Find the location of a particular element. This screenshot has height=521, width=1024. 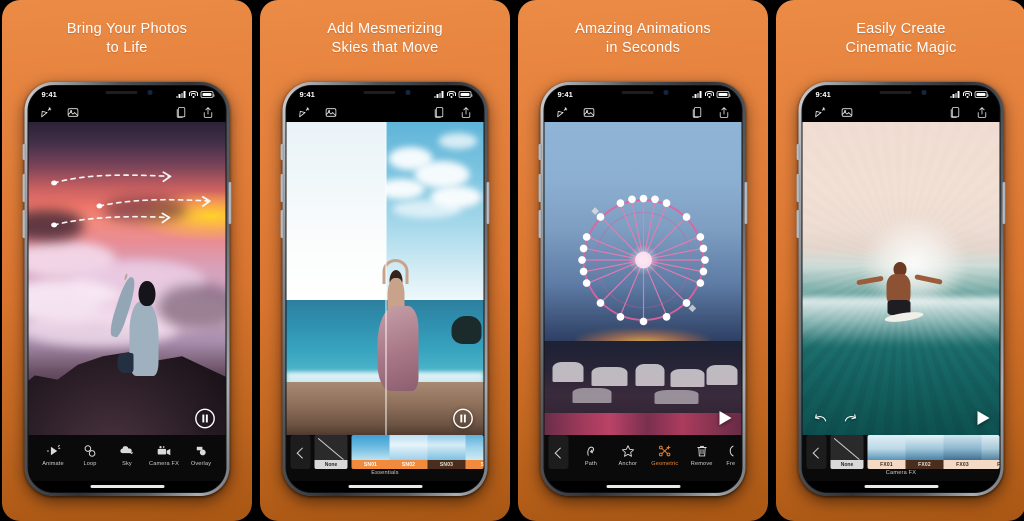

subject-woman is located at coordinates (397, 322).